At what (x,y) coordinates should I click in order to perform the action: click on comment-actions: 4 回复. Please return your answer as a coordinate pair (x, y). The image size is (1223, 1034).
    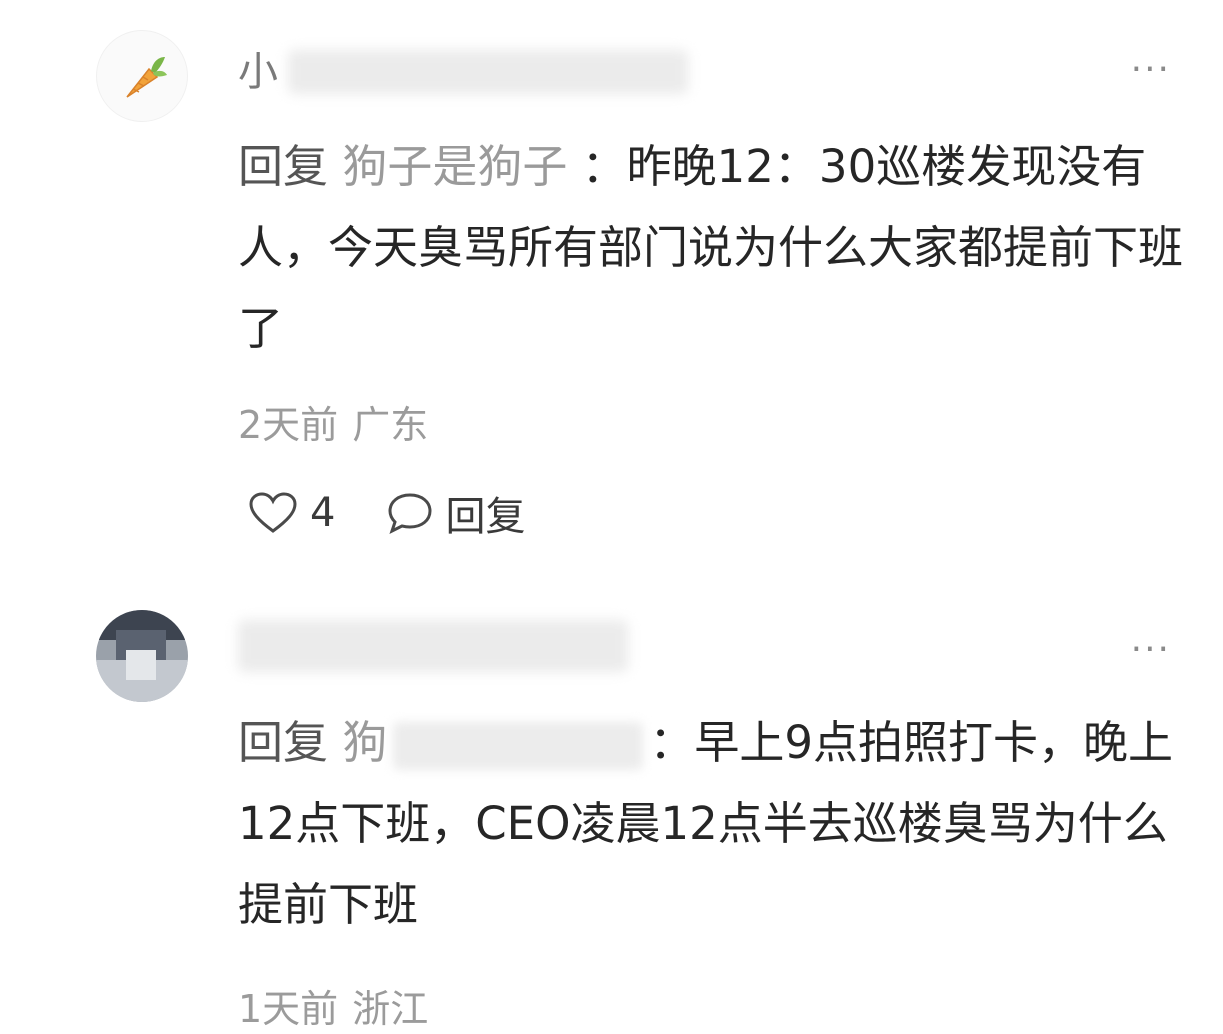
    Looking at the image, I should click on (386, 514).